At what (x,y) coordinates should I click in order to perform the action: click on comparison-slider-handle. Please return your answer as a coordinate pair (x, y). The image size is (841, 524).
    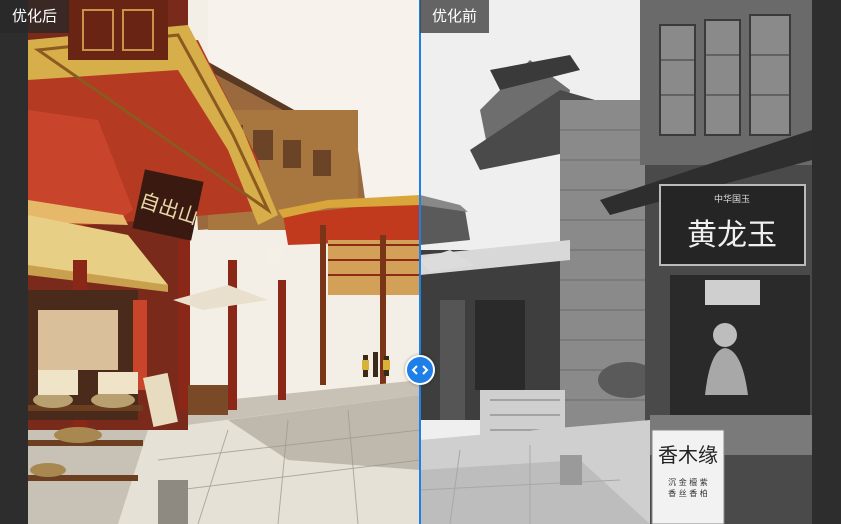
    Looking at the image, I should click on (420, 370).